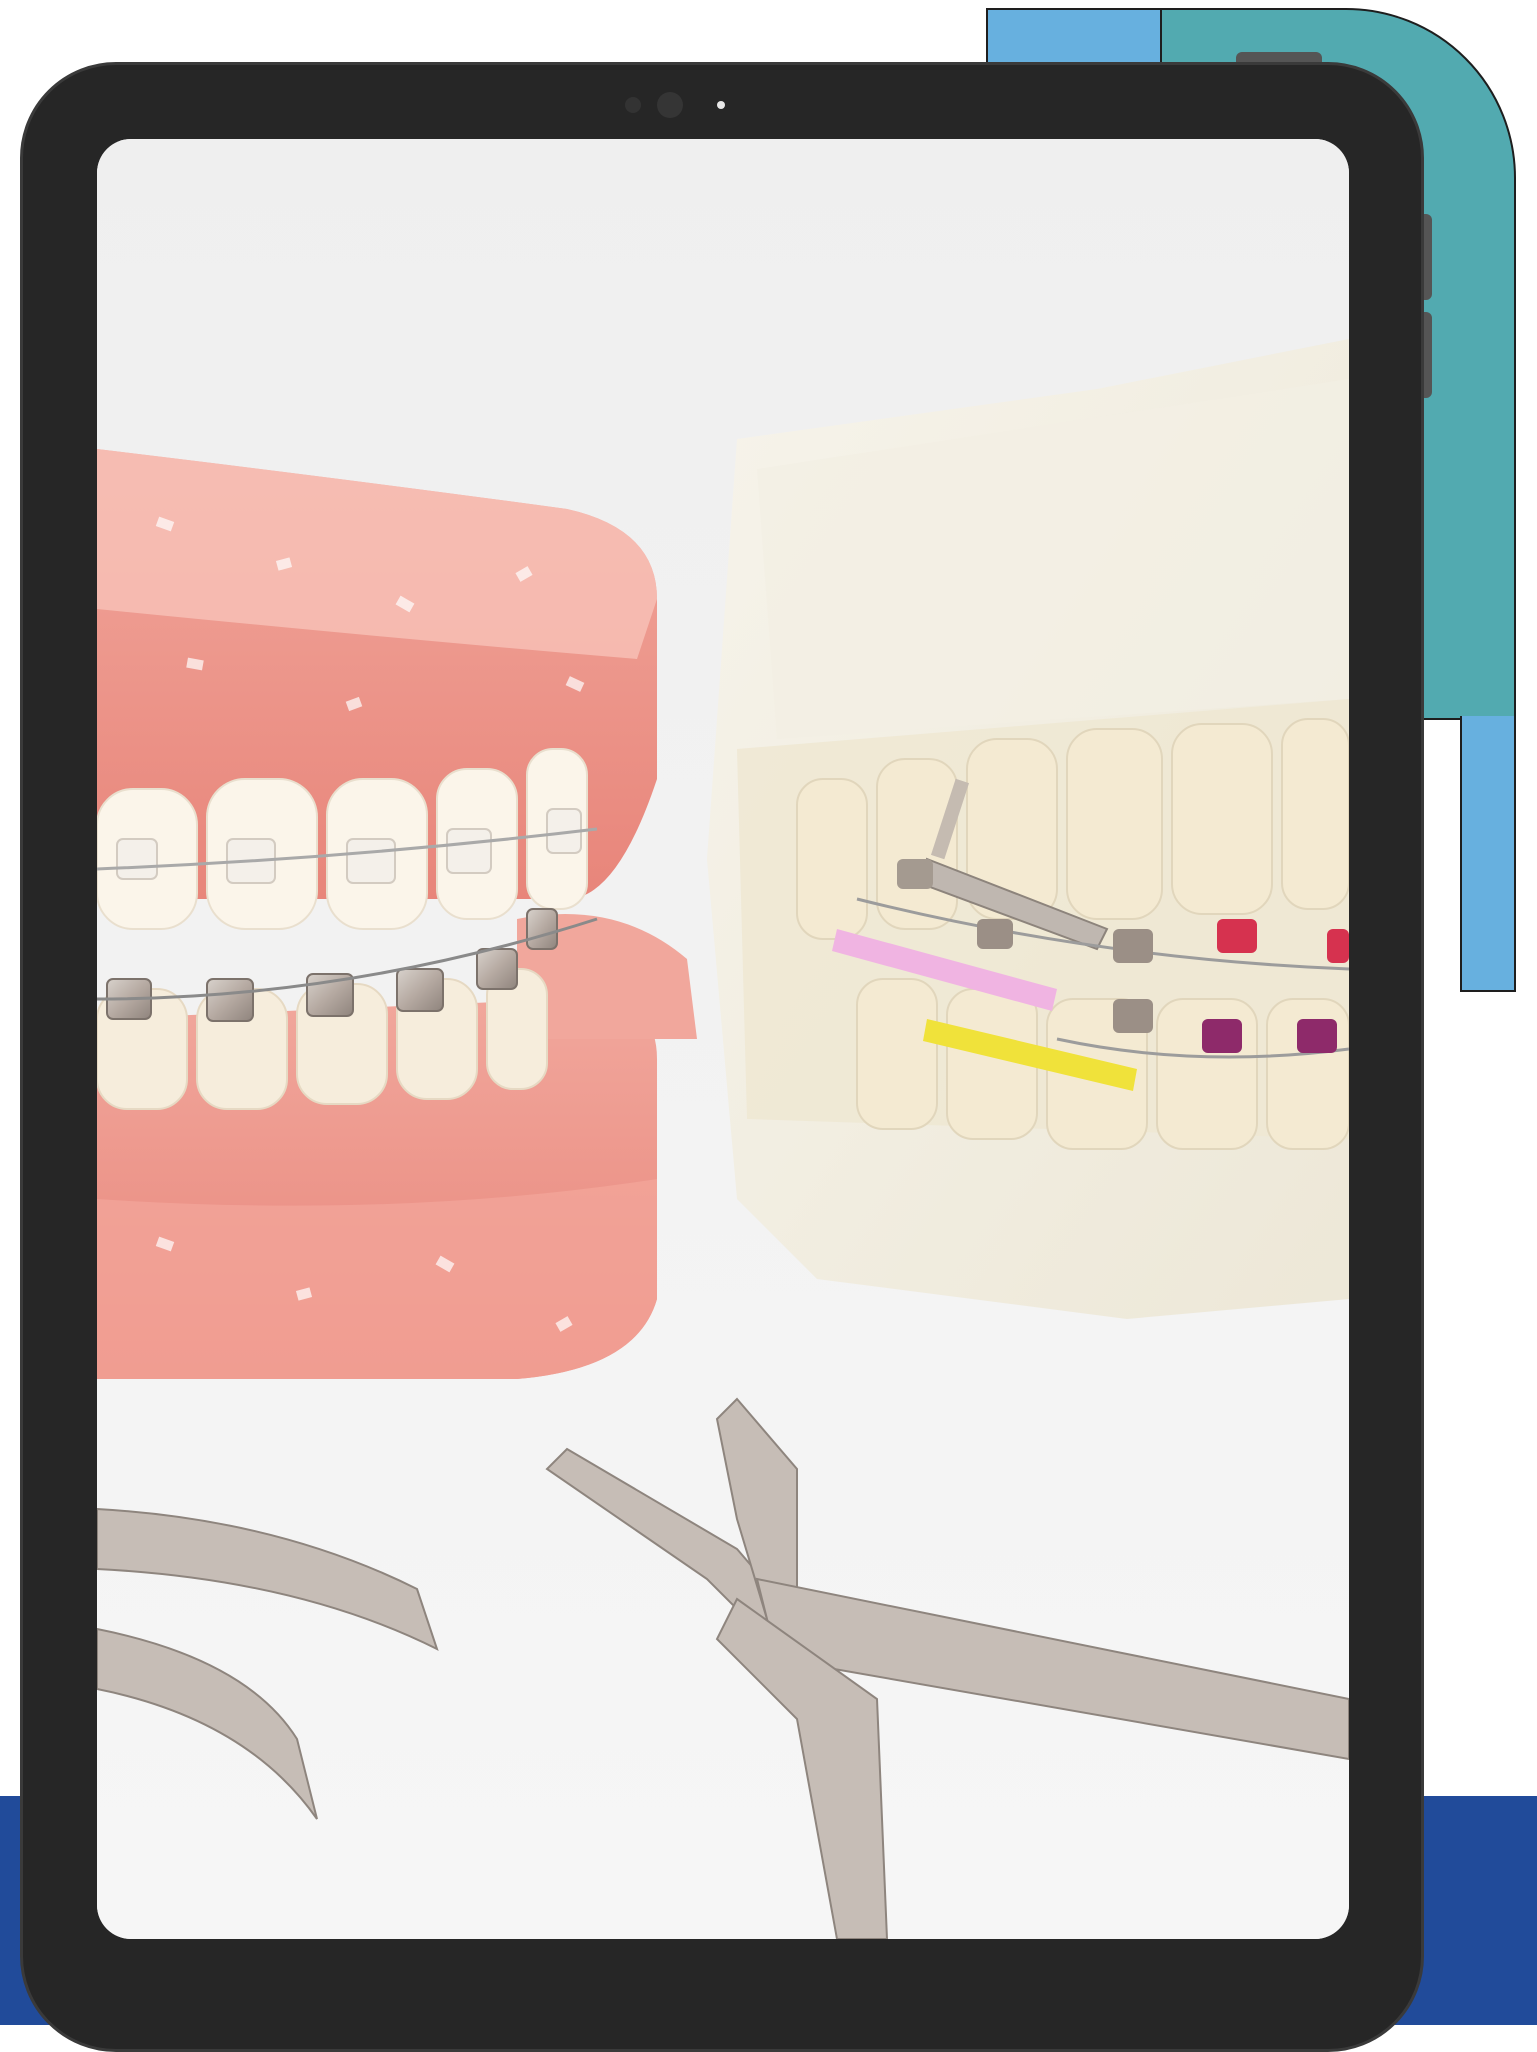  Describe the element at coordinates (721, 105) in the screenshot. I see `light-sensor-icon` at that location.